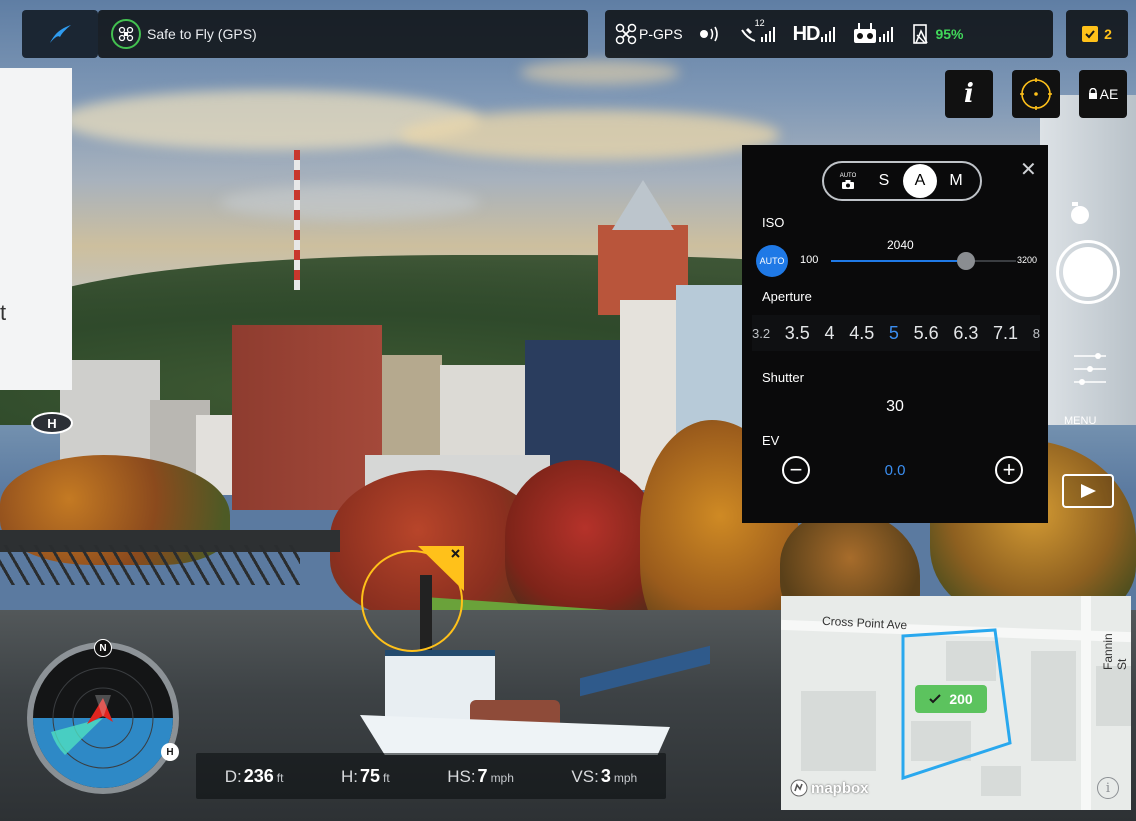  What do you see at coordinates (1090, 34) in the screenshot?
I see `checklist-icon` at bounding box center [1090, 34].